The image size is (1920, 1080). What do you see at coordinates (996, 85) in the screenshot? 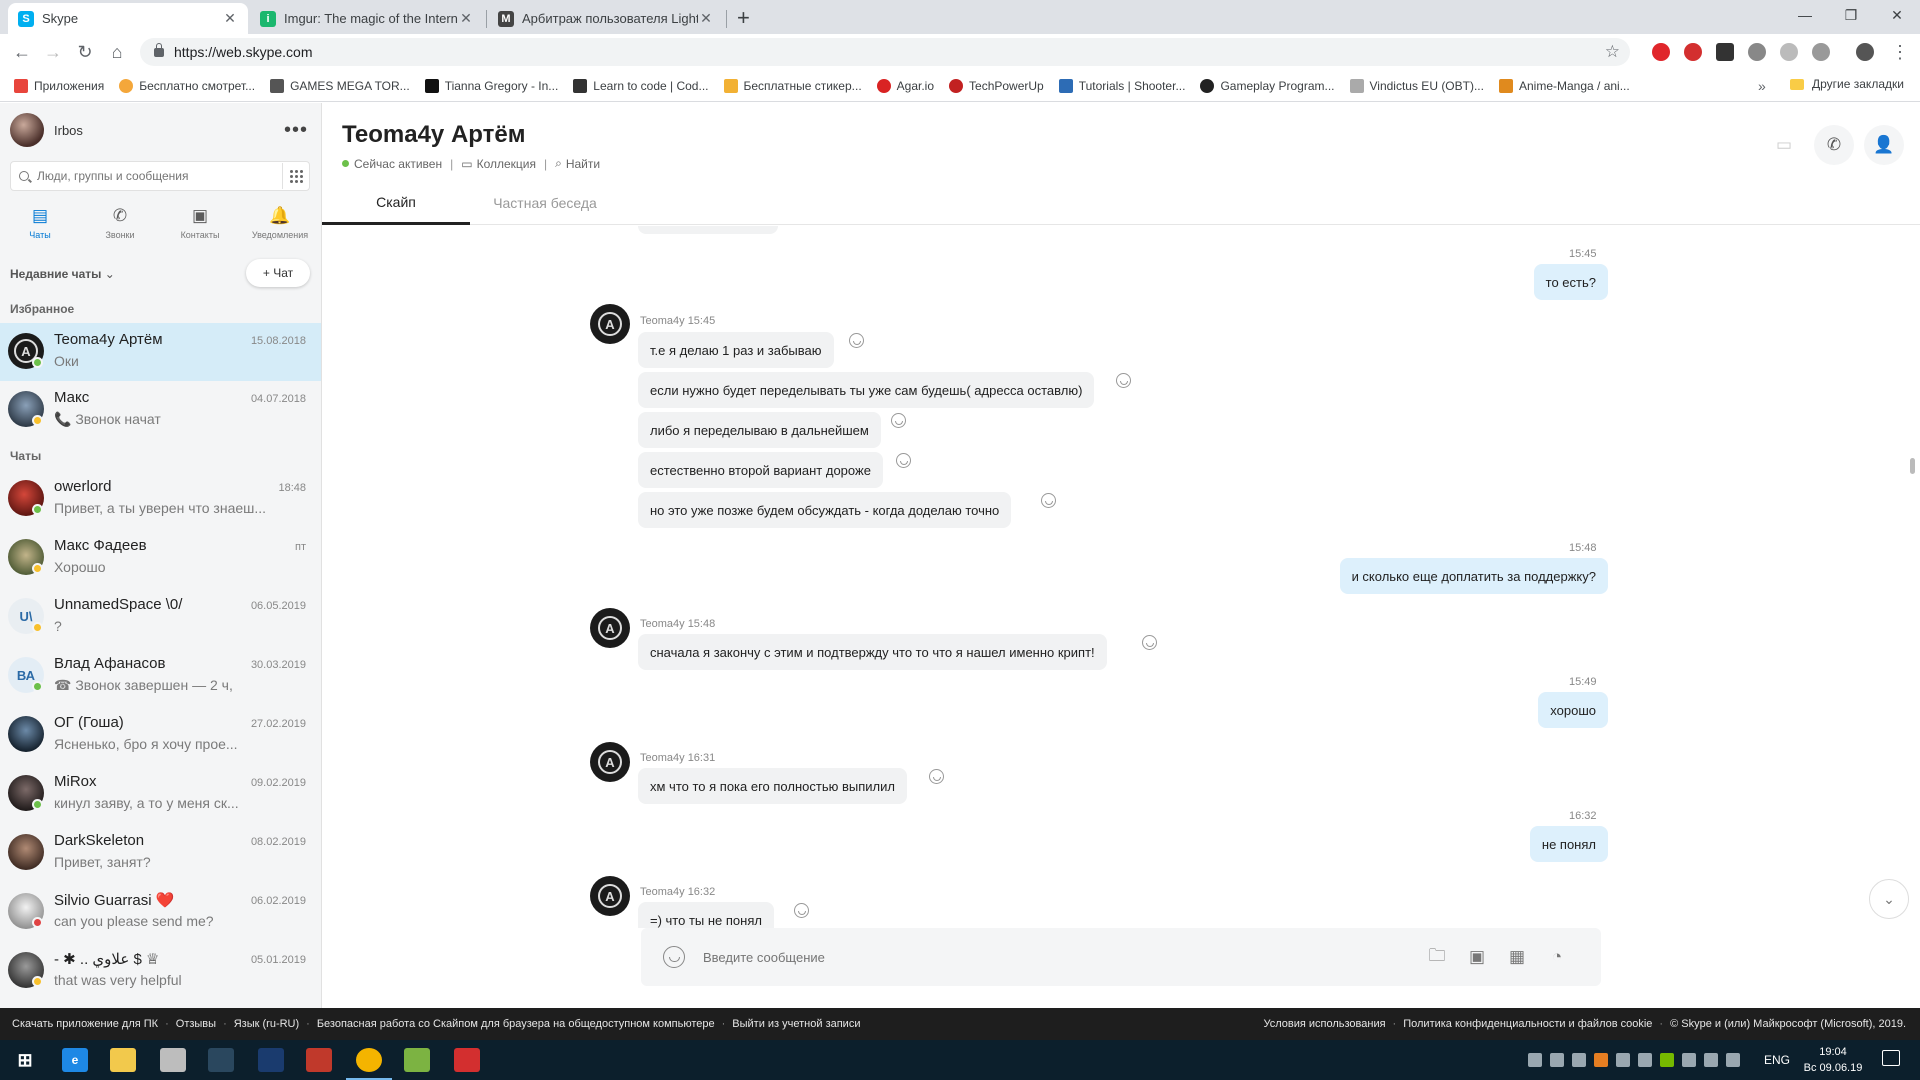
I see `bookmark-item: TechPowerUp` at bounding box center [996, 85].